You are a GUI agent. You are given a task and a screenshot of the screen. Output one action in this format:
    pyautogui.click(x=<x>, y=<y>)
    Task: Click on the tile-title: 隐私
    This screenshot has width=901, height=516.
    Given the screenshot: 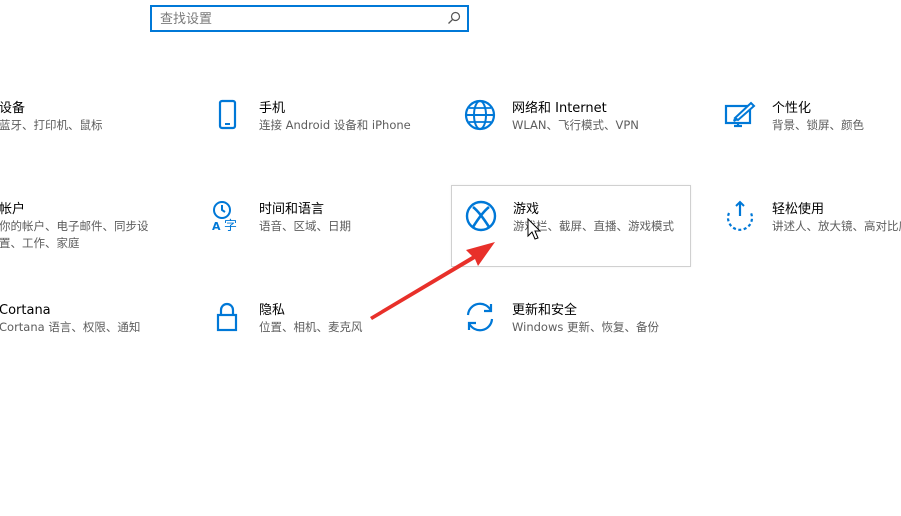 What is the action you would take?
    pyautogui.click(x=272, y=310)
    